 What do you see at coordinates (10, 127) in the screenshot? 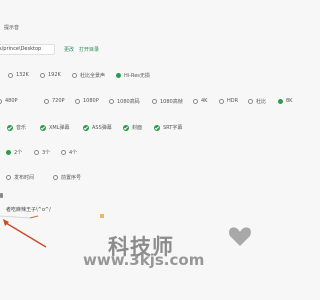
I see `checkbox-music-checked` at bounding box center [10, 127].